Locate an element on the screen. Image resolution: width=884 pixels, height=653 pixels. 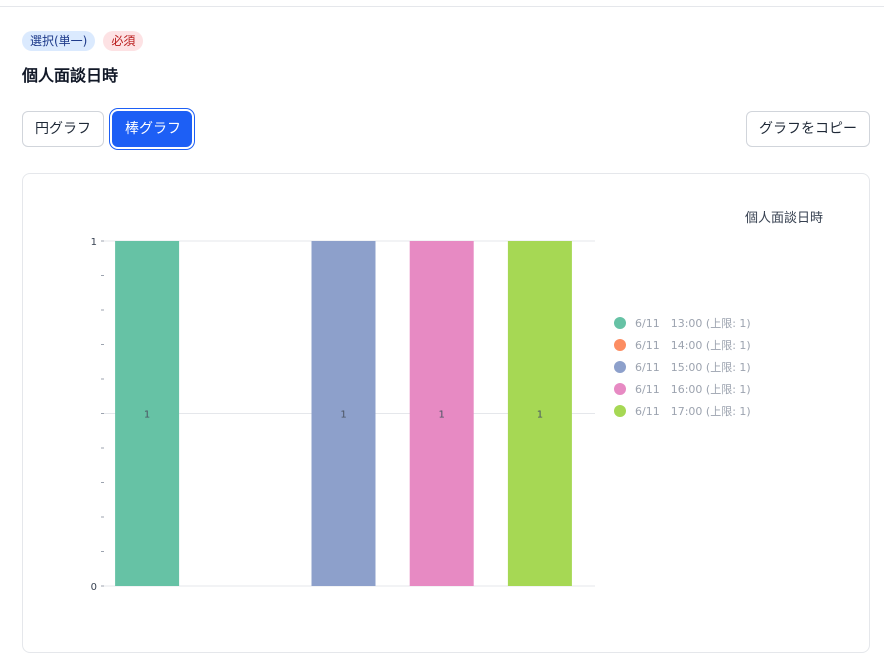
y-tick-label: 1 is located at coordinates (94, 242).